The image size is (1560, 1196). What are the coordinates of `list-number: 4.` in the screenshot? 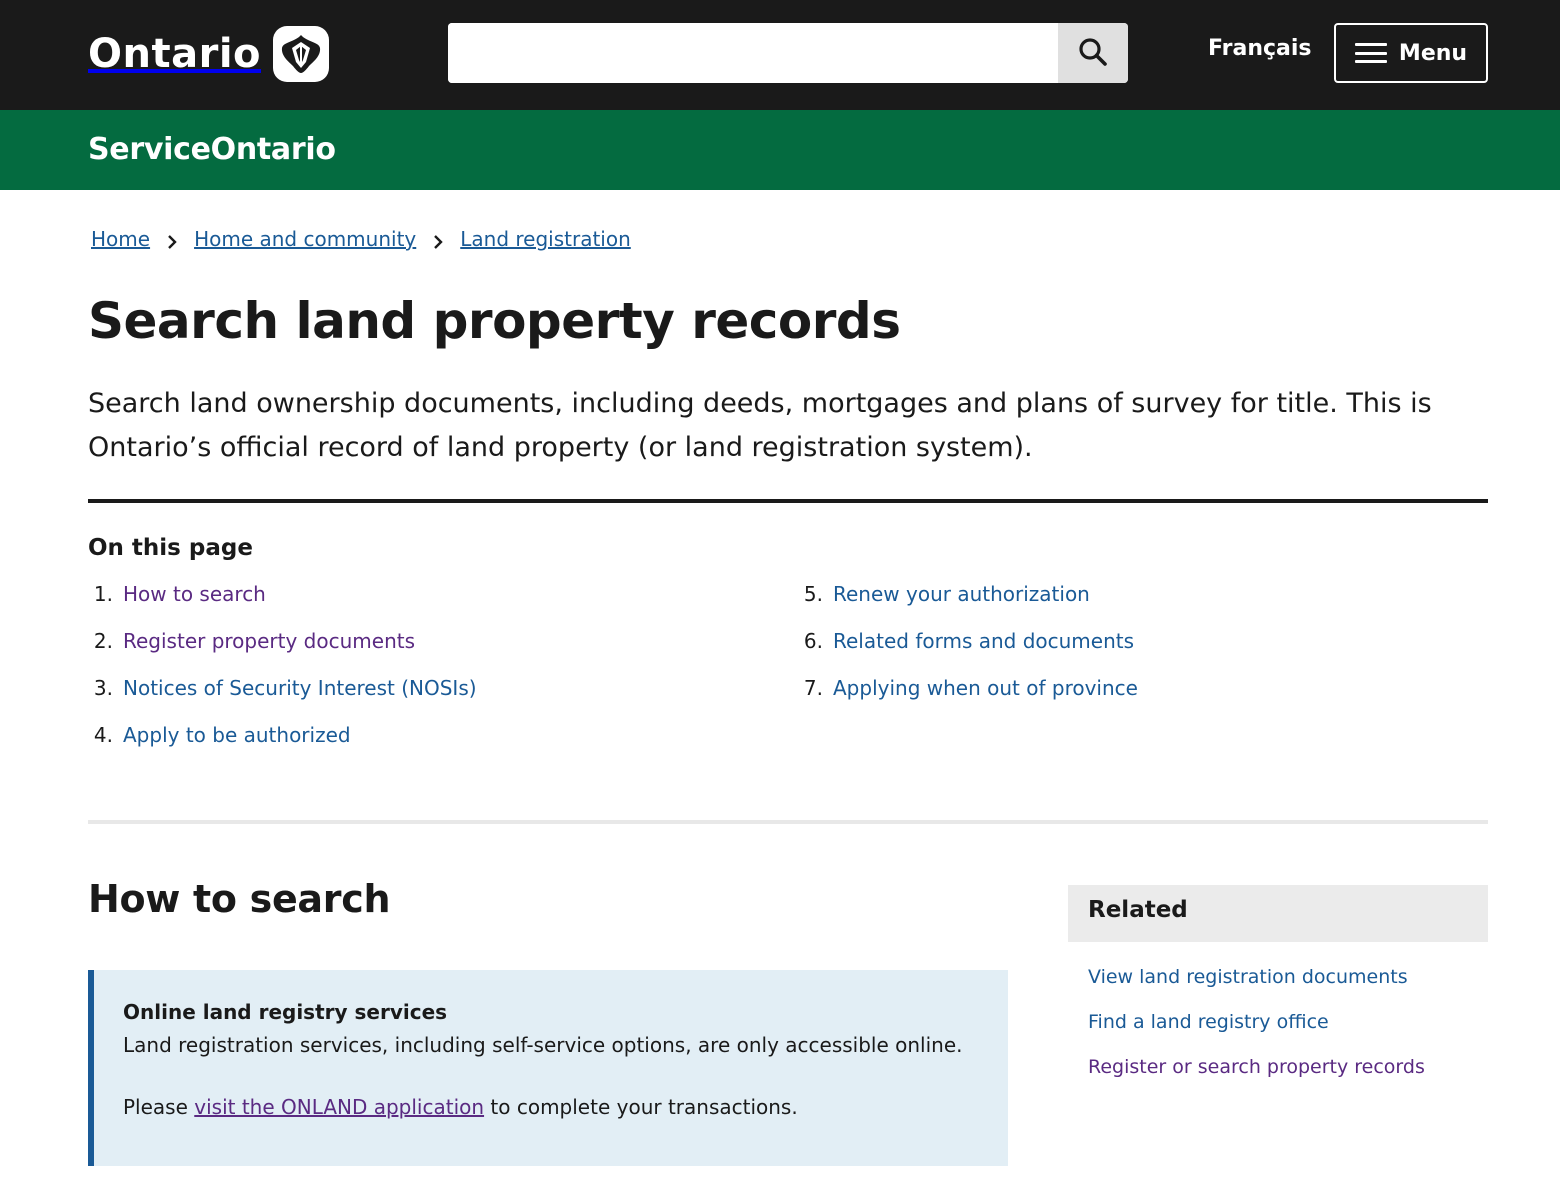 It's located at (103, 735).